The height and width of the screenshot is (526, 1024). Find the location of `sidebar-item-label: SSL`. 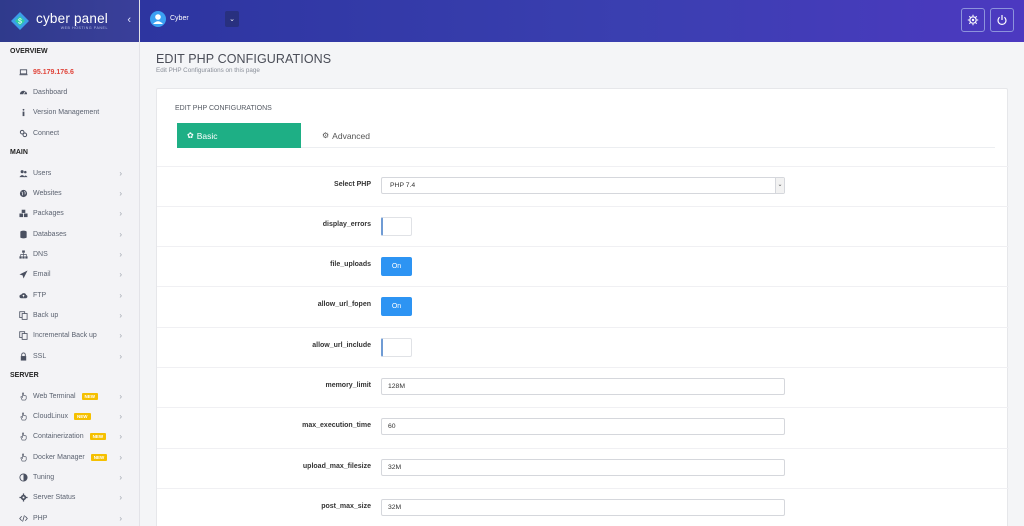

sidebar-item-label: SSL is located at coordinates (40, 356).